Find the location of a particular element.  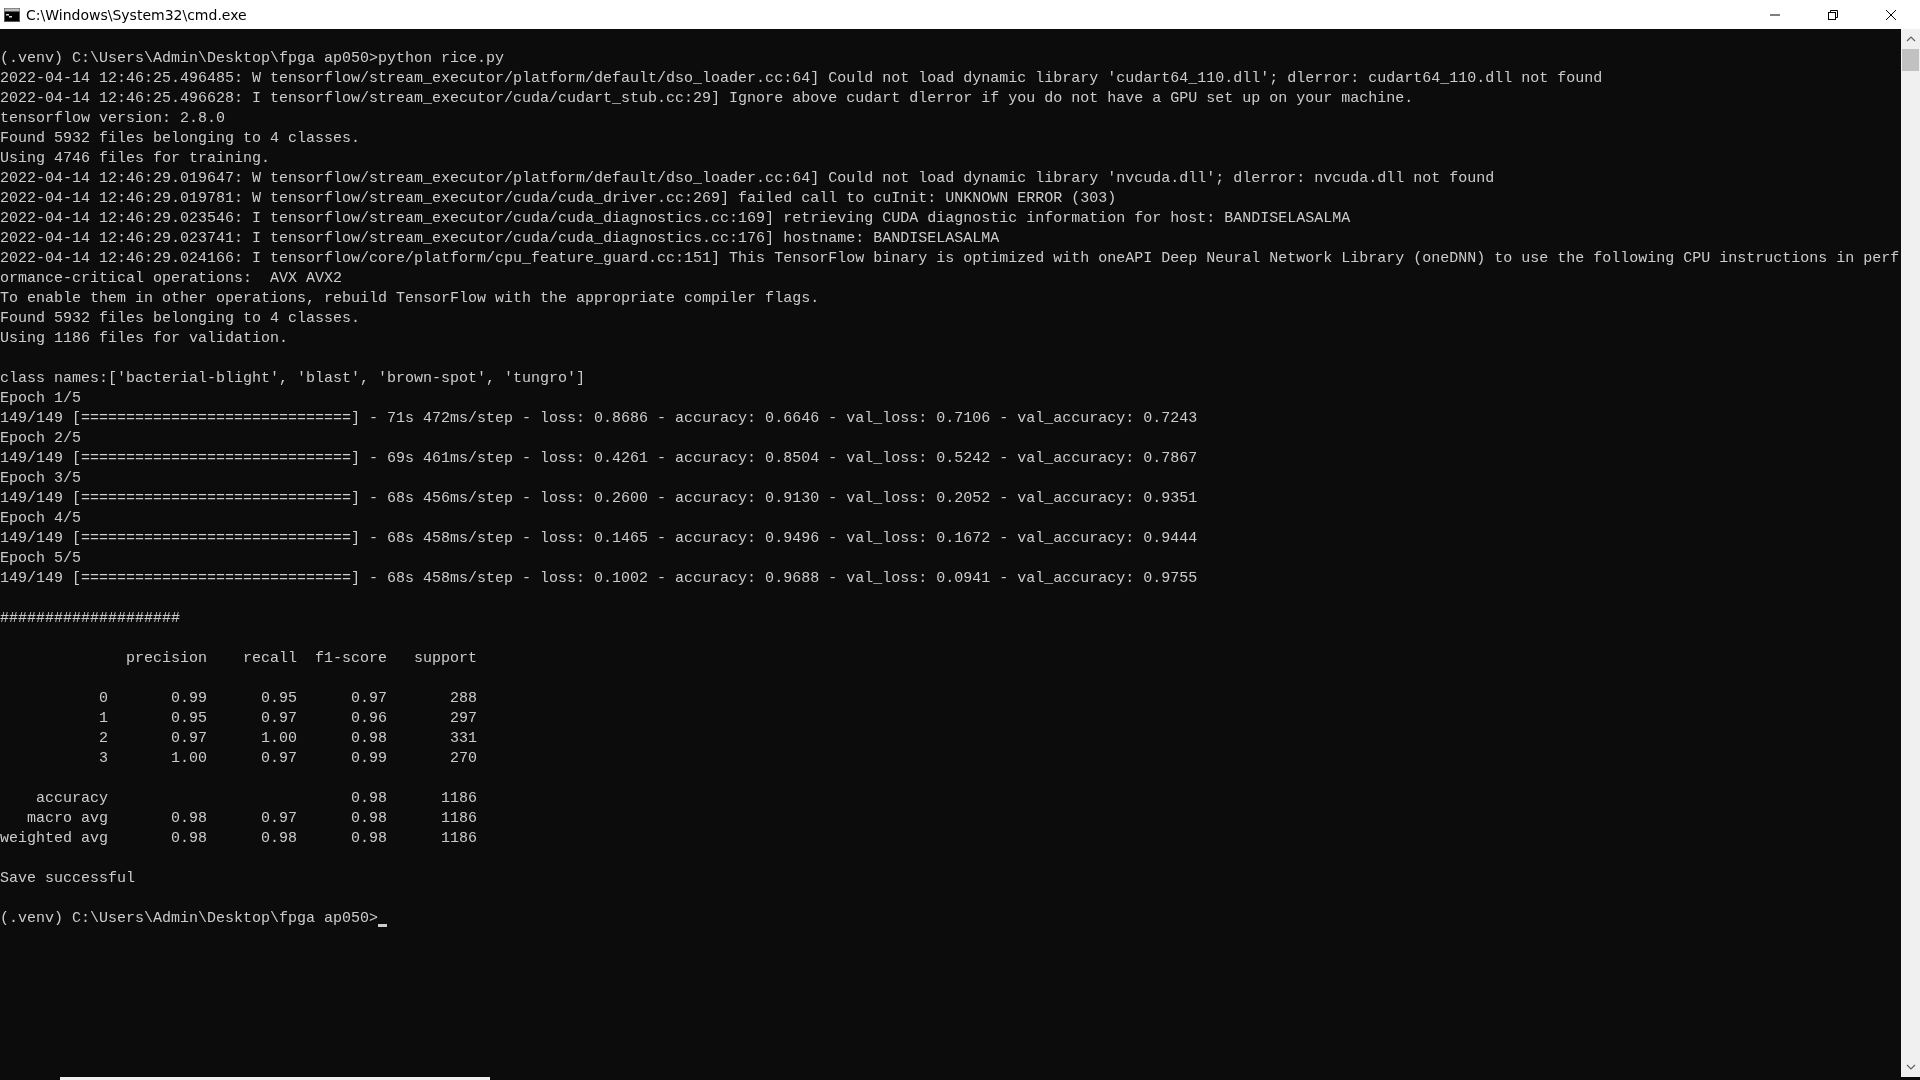

scroll-down-icon is located at coordinates (1910, 1067).